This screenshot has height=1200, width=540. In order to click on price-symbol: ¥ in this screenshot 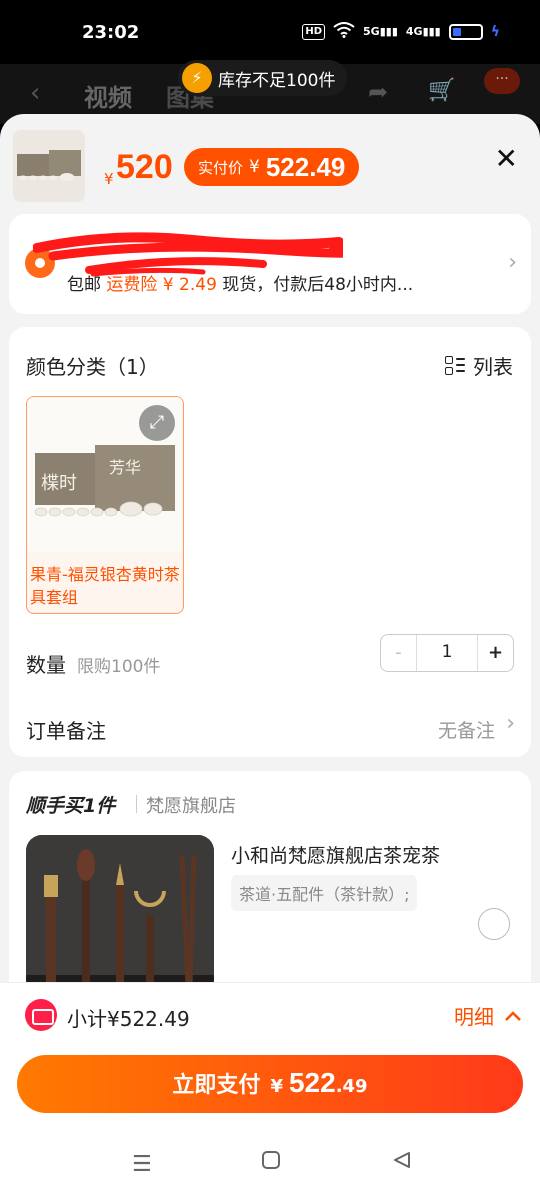, I will do `click(109, 179)`.